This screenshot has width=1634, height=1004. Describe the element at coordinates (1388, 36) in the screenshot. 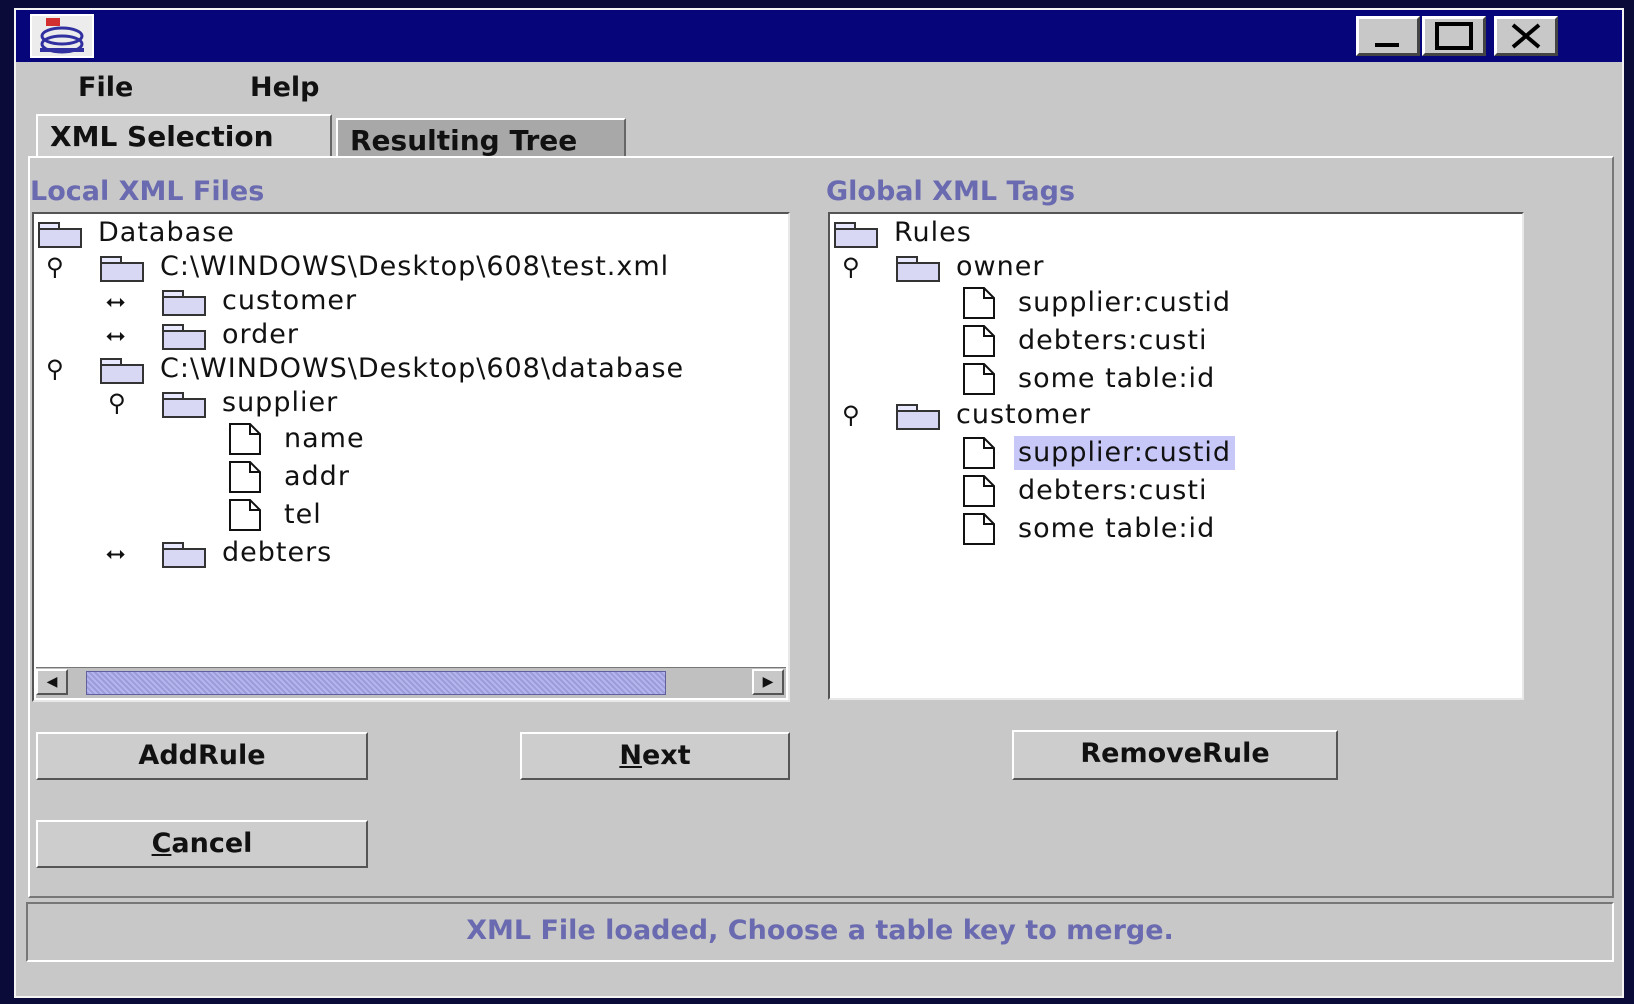

I see `minimize-button` at that location.